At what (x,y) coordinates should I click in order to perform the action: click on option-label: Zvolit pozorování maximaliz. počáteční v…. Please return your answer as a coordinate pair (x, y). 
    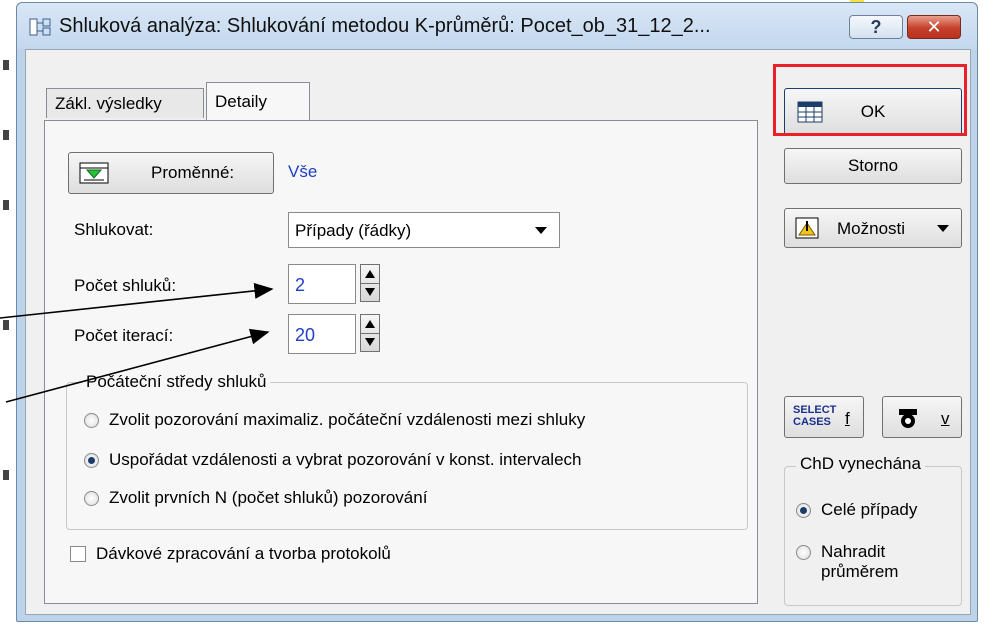
    Looking at the image, I should click on (347, 419).